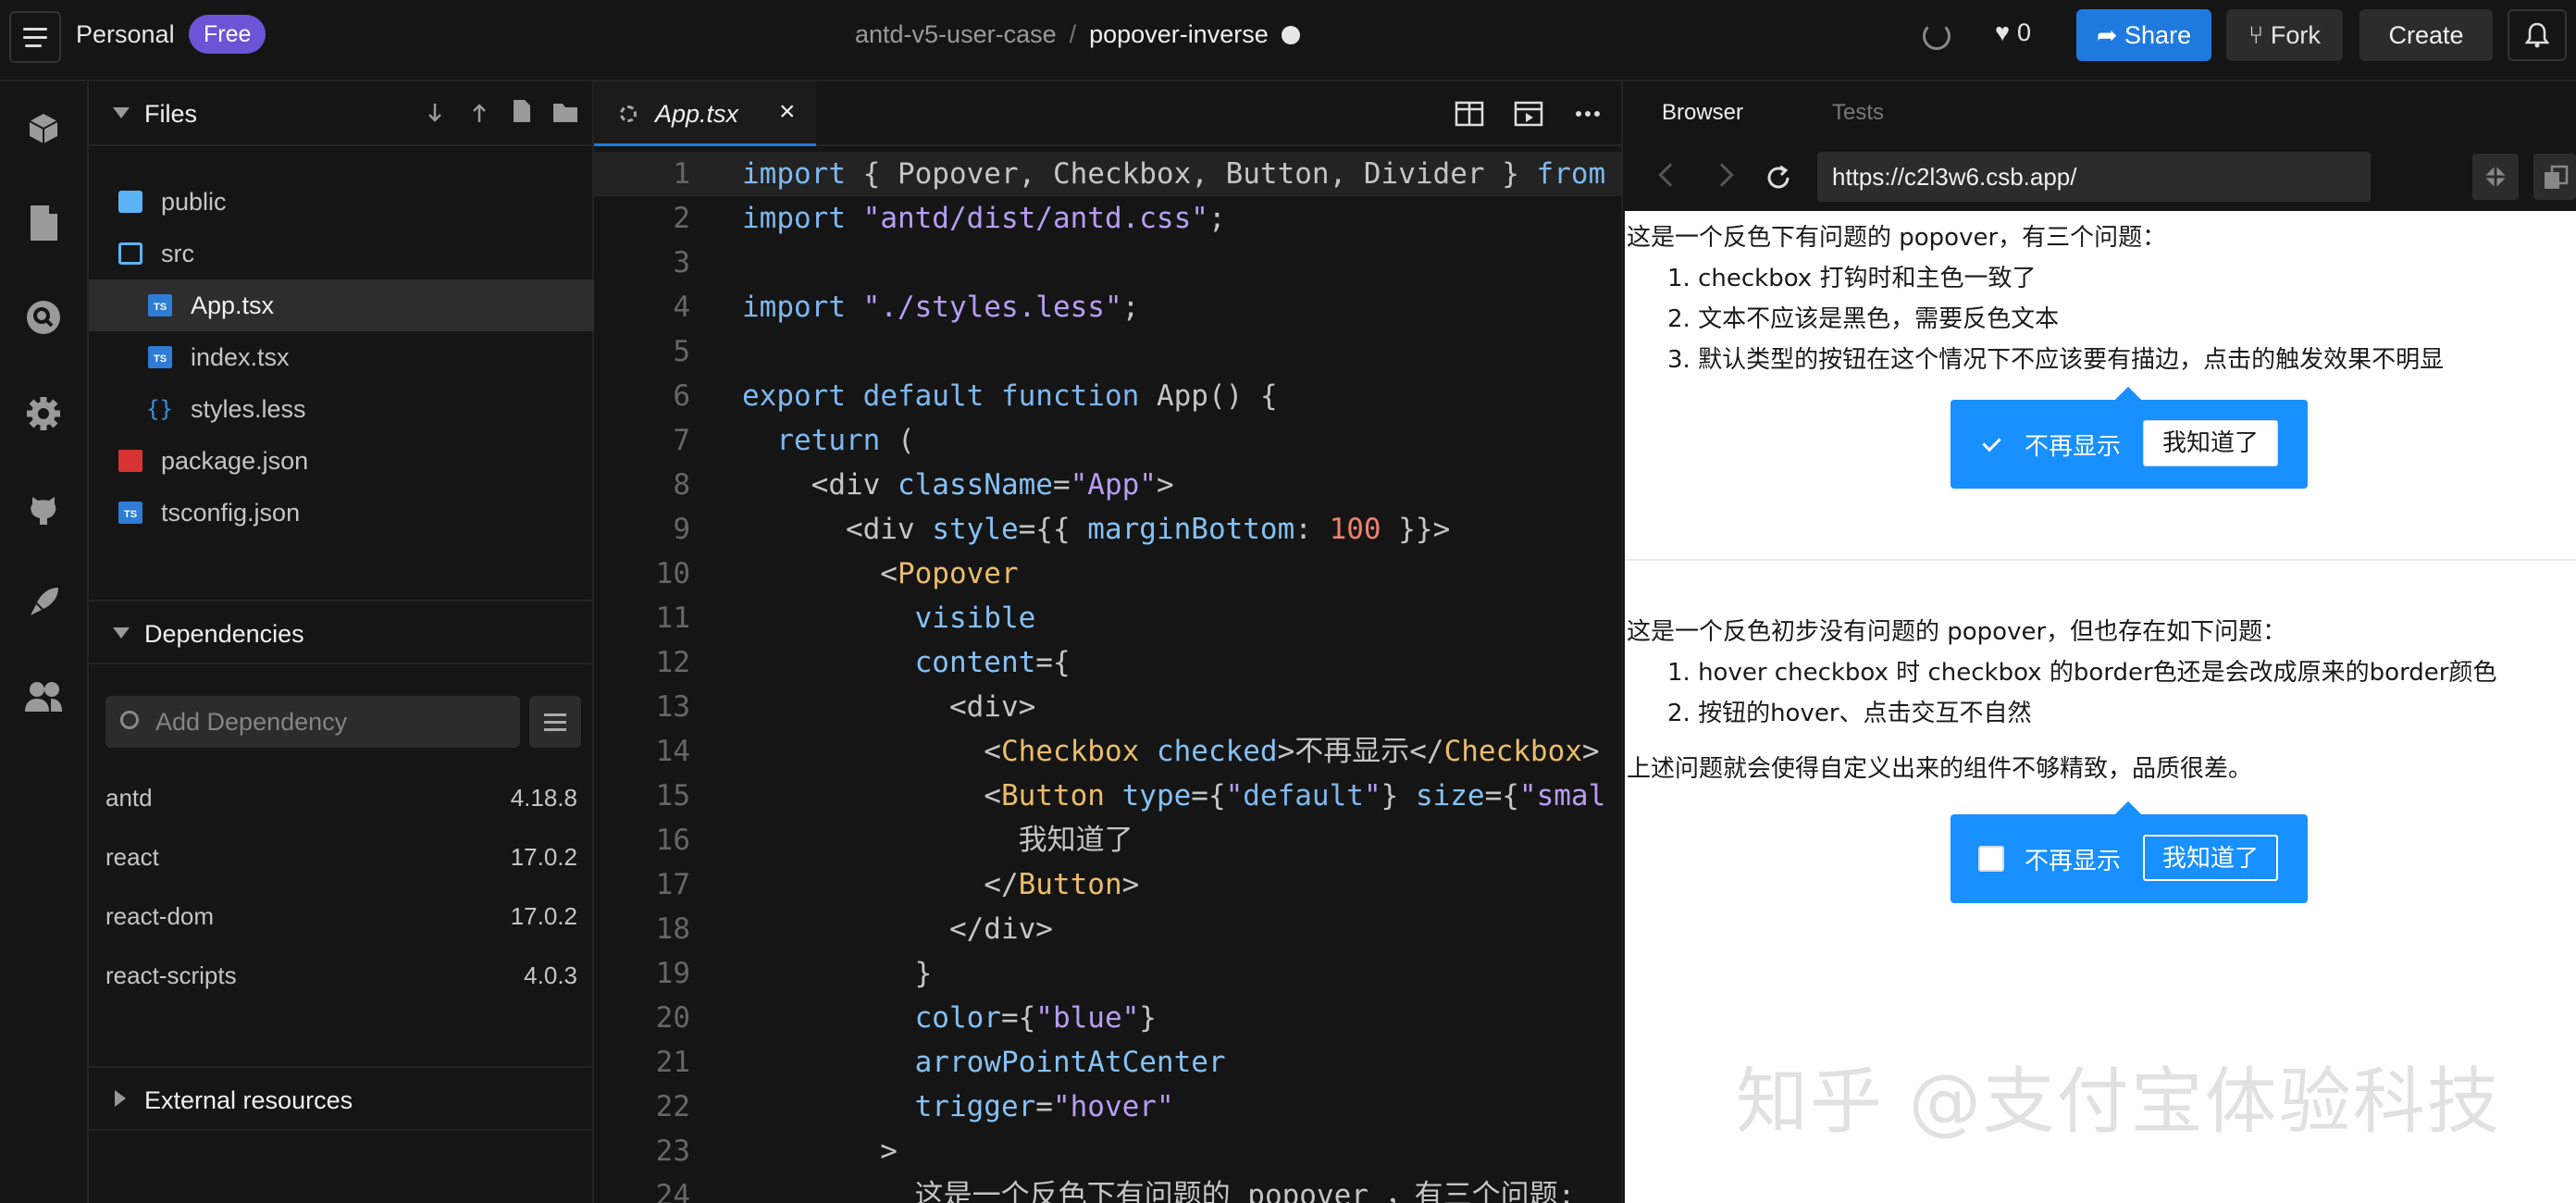 Image resolution: width=2576 pixels, height=1203 pixels. What do you see at coordinates (342, 632) in the screenshot?
I see `dependencies-header: Dependencies` at bounding box center [342, 632].